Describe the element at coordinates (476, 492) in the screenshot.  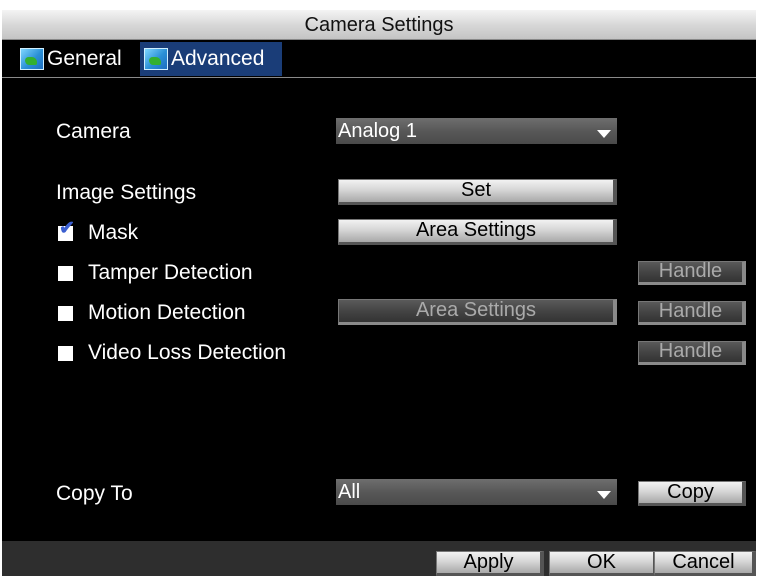
I see `copy-to-select: All` at that location.